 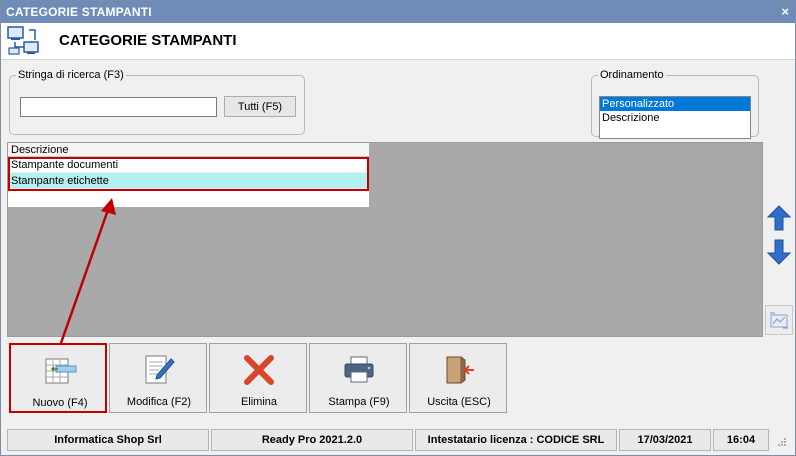 What do you see at coordinates (118, 107) in the screenshot?
I see `search-input` at bounding box center [118, 107].